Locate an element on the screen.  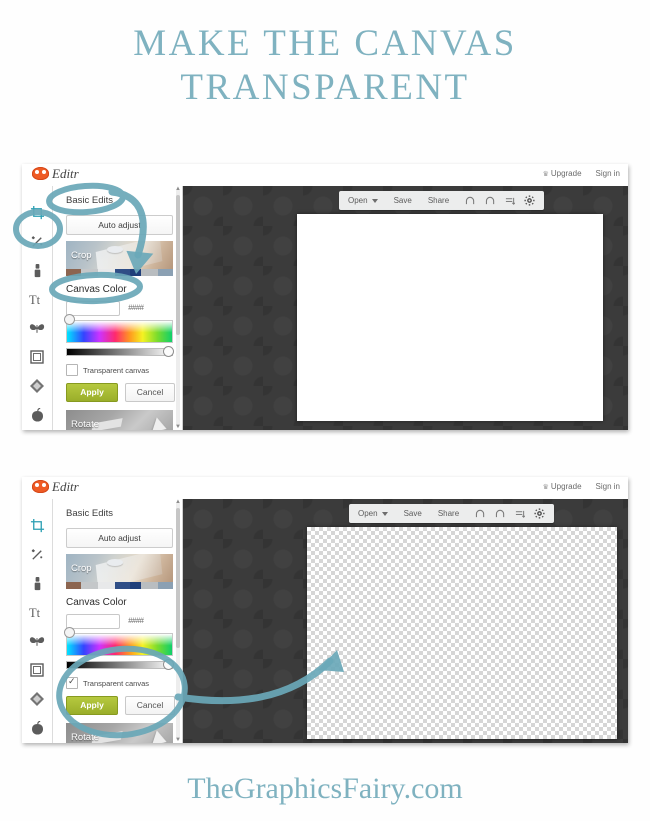
toolbar-icon-group is located at coordinates (500, 200).